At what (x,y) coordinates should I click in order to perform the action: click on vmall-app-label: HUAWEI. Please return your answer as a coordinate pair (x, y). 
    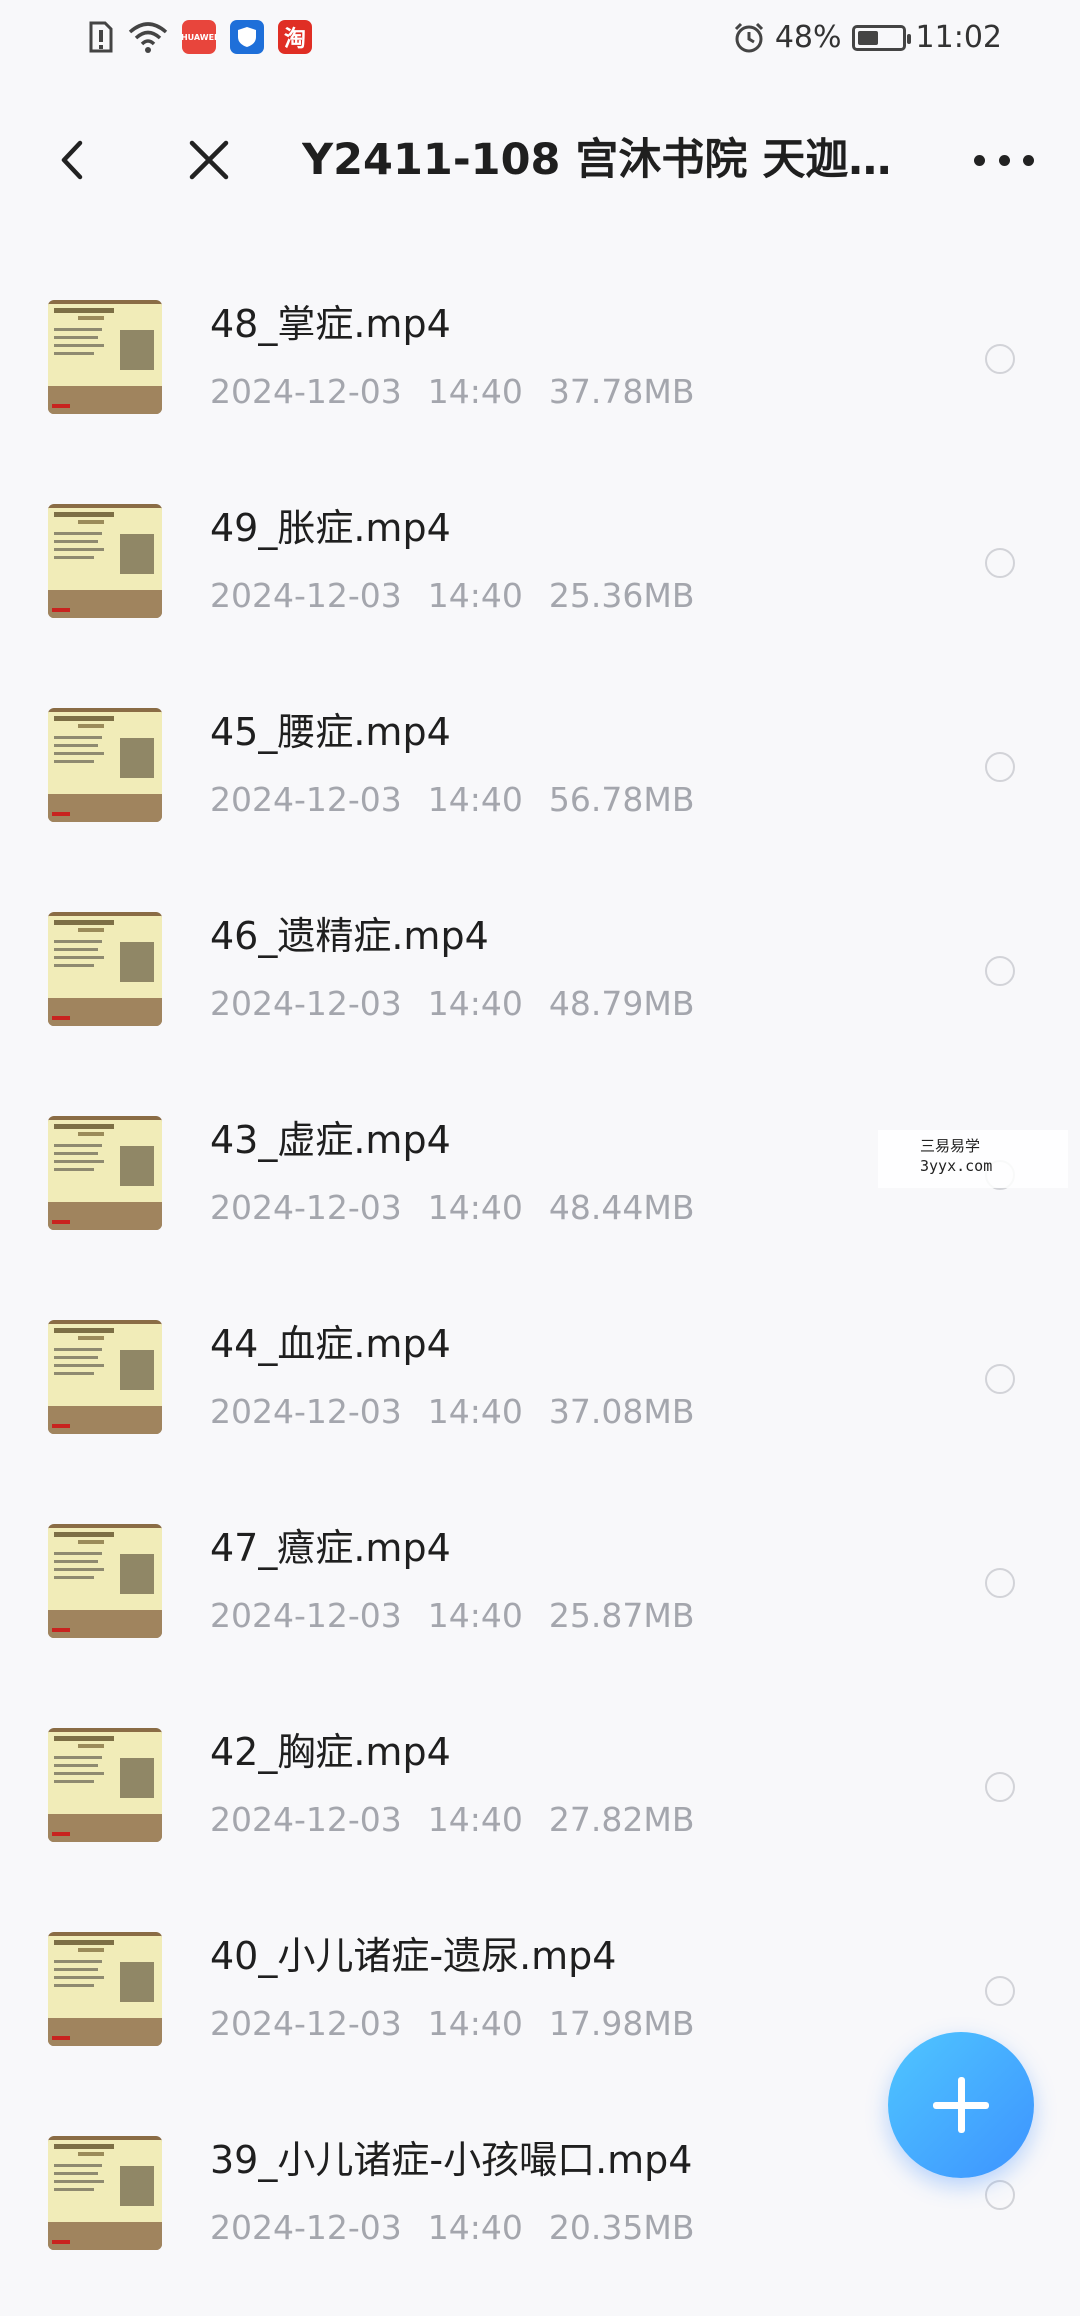
    Looking at the image, I should click on (199, 37).